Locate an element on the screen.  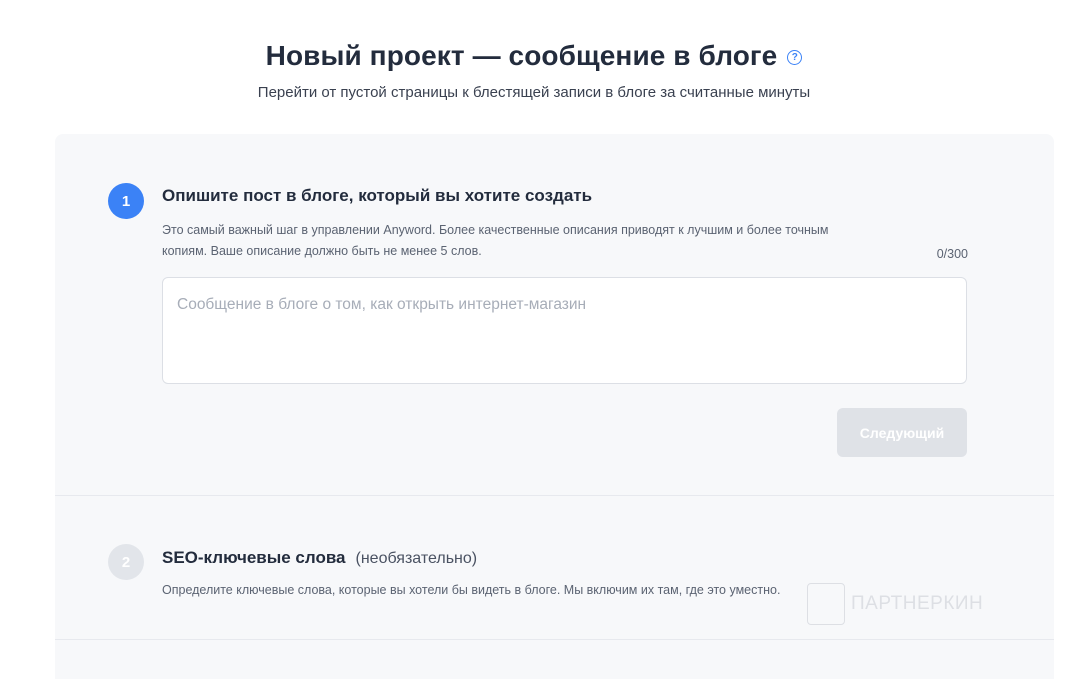
character-counter: 0/300 is located at coordinates (952, 254).